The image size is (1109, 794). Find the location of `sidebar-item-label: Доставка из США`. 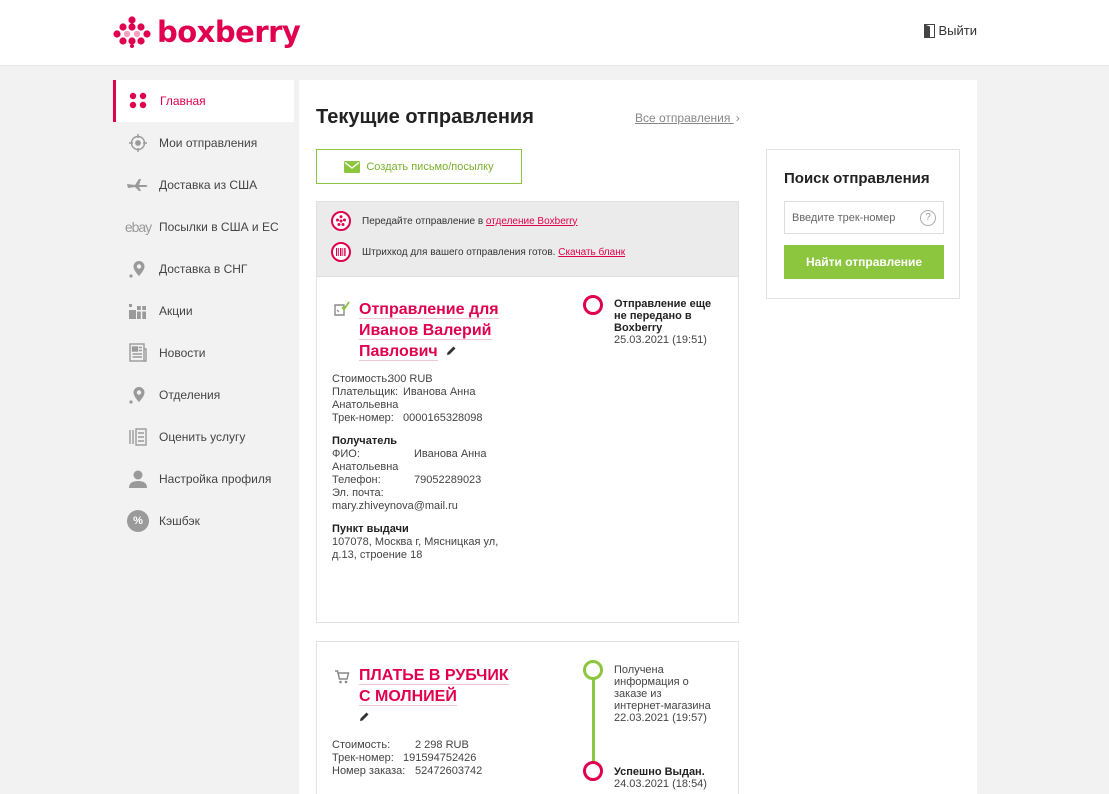

sidebar-item-label: Доставка из США is located at coordinates (208, 185).